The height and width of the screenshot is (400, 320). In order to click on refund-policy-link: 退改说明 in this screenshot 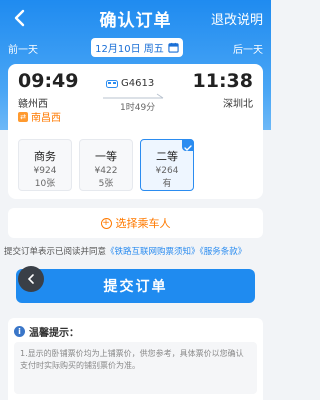, I will do `click(237, 18)`.